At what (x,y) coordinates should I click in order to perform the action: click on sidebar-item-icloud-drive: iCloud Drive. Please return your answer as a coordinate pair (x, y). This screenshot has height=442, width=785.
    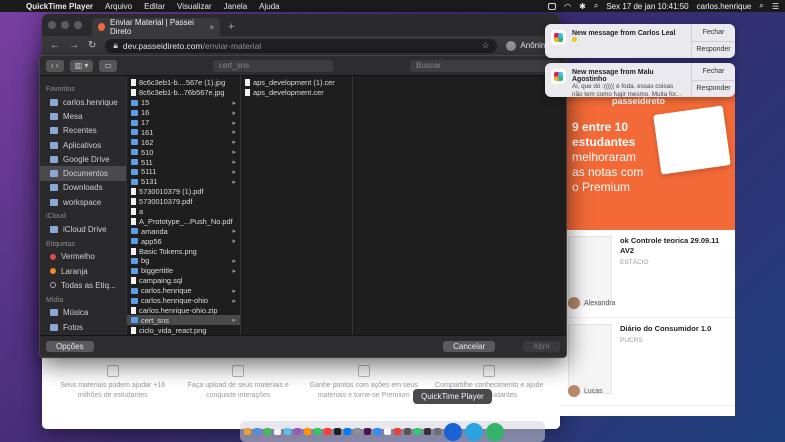
    Looking at the image, I should click on (83, 229).